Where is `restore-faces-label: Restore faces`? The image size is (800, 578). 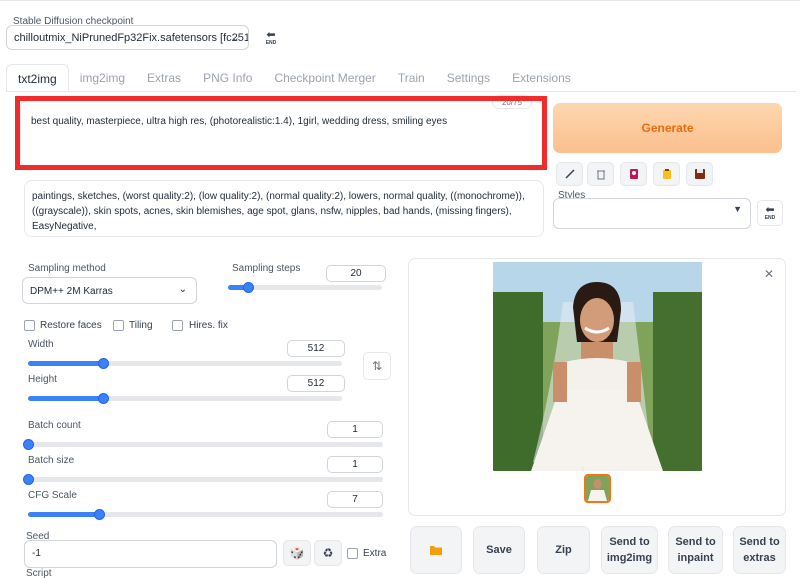
restore-faces-label: Restore faces is located at coordinates (71, 325).